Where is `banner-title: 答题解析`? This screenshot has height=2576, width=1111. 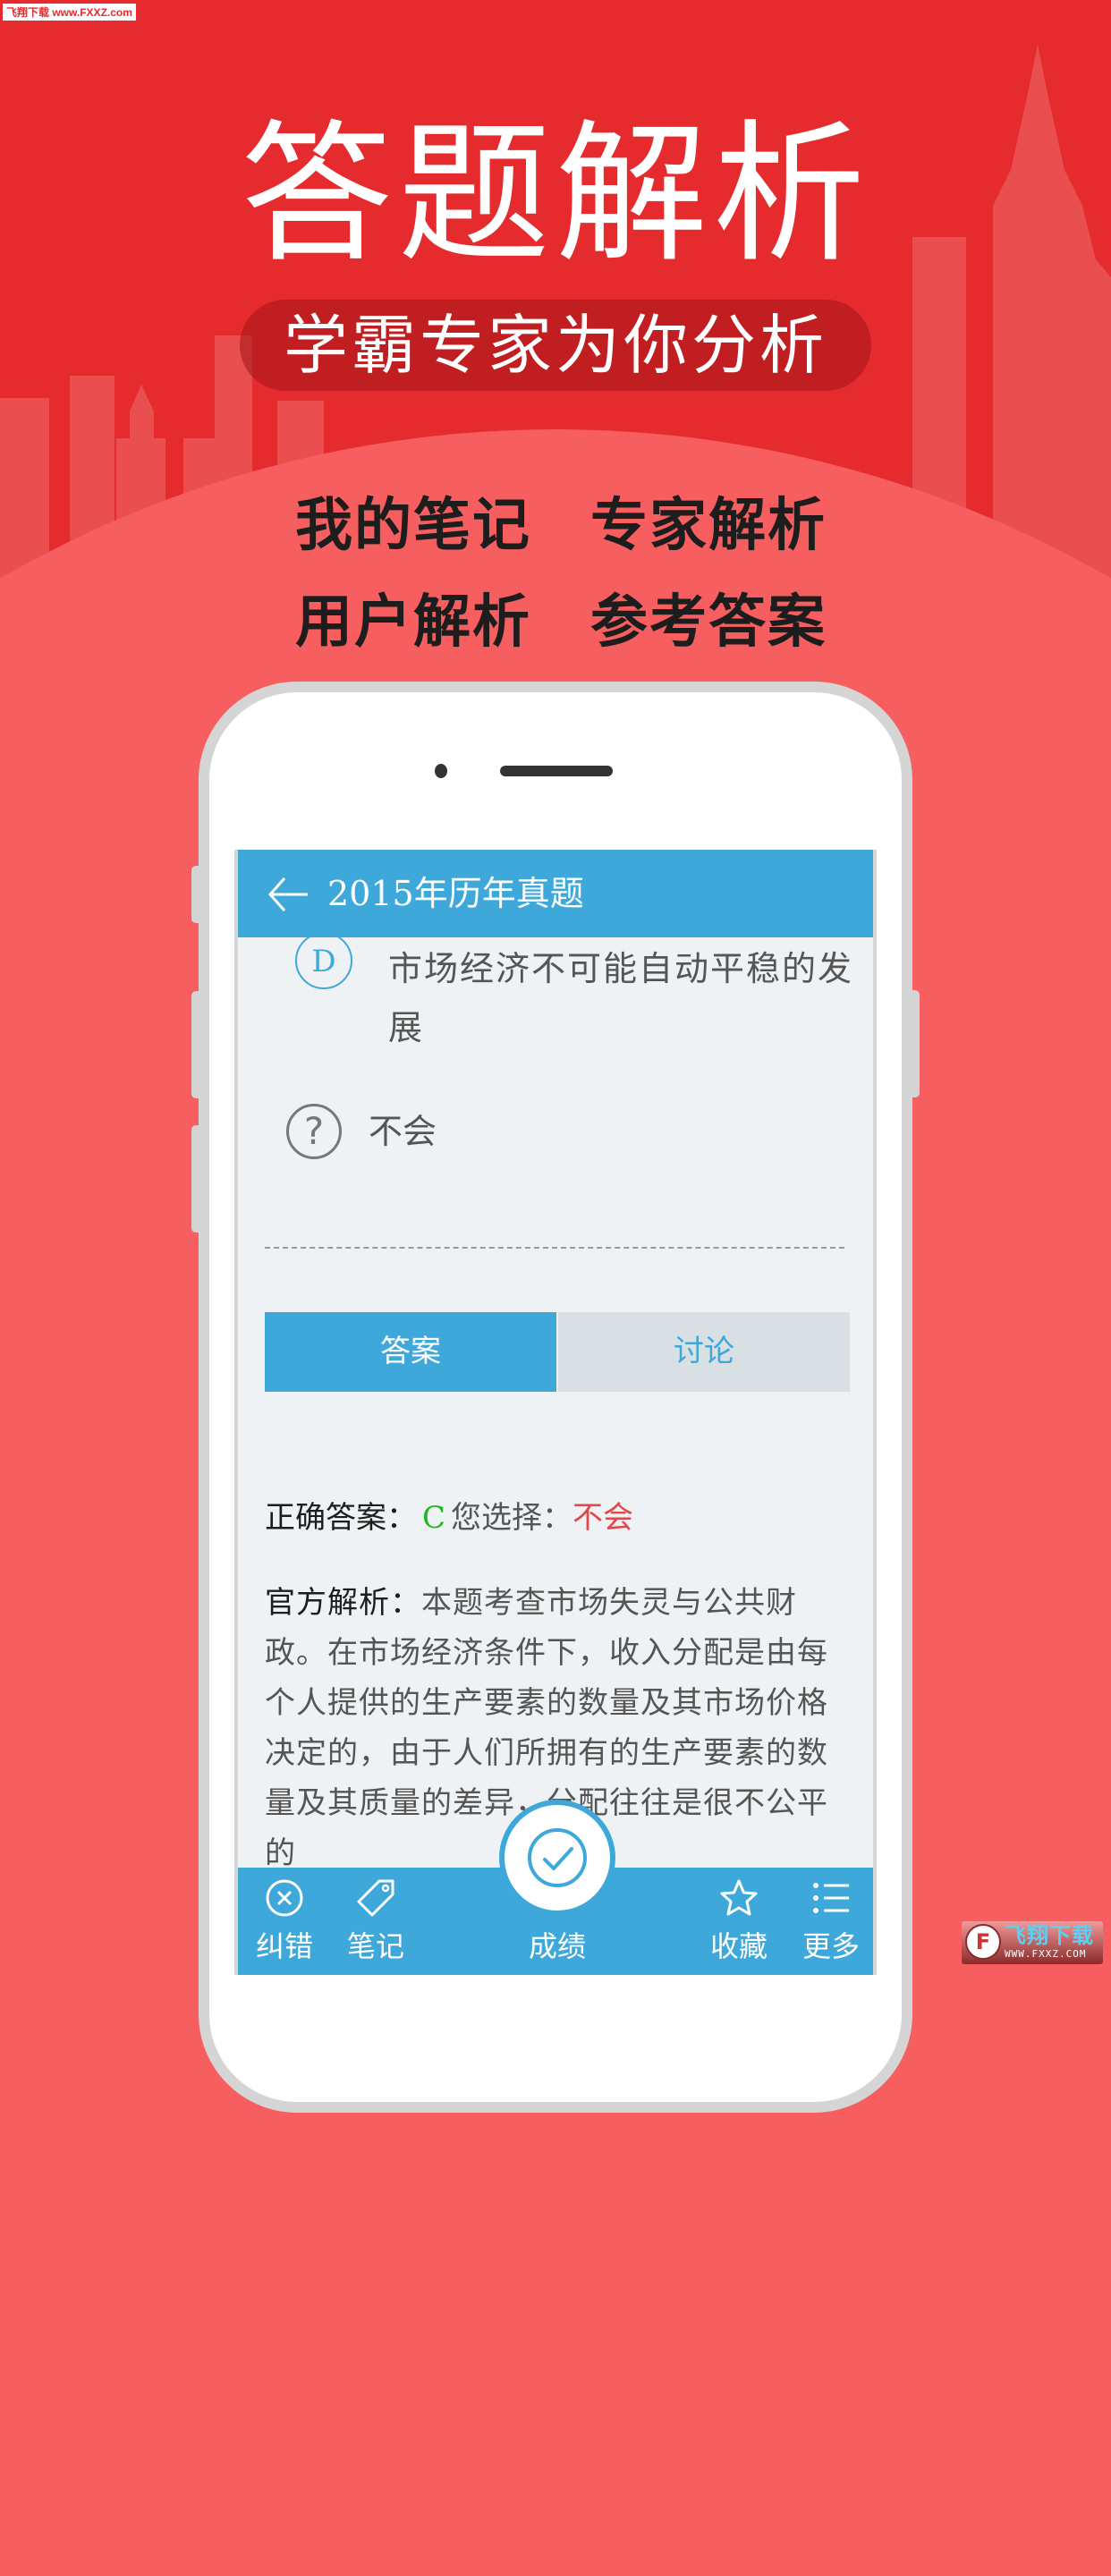
banner-title: 答题解析 is located at coordinates (555, 195).